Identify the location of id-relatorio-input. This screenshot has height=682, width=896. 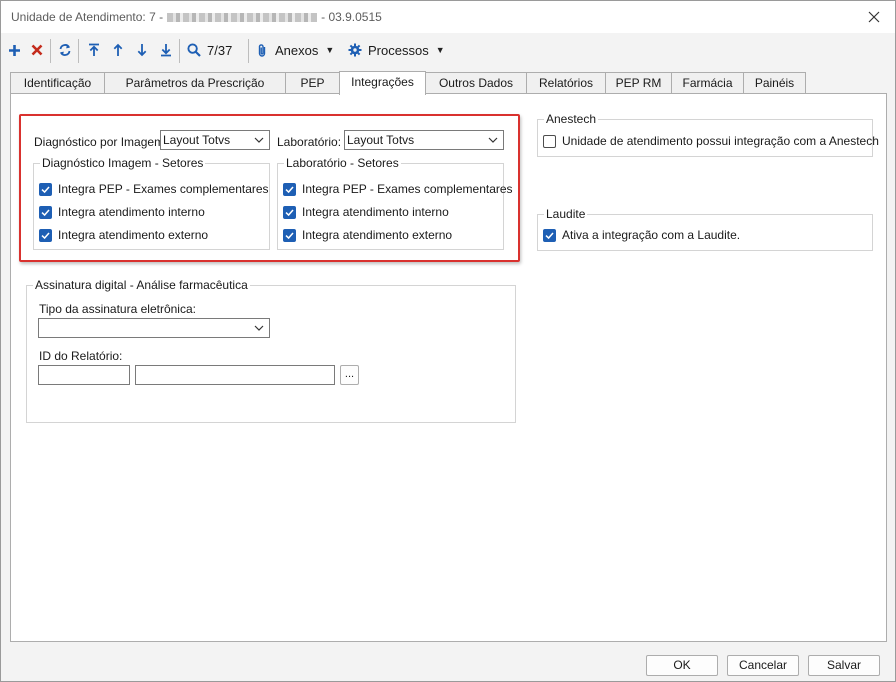
(84, 375).